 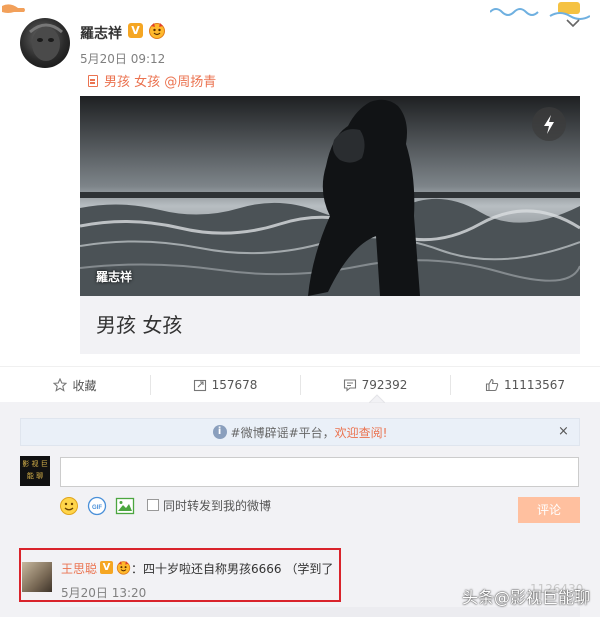 I want to click on post-text-content: 男孩 女孩 @周扬青, so click(x=160, y=82).